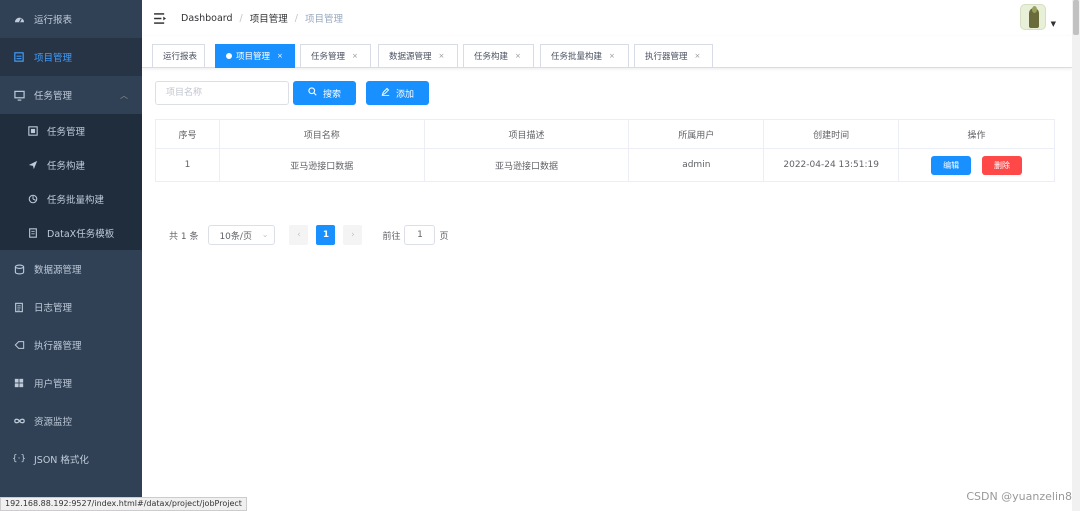 Image resolution: width=1080 pixels, height=511 pixels. I want to click on sidebar-item-label: 日志管理, so click(53, 308).